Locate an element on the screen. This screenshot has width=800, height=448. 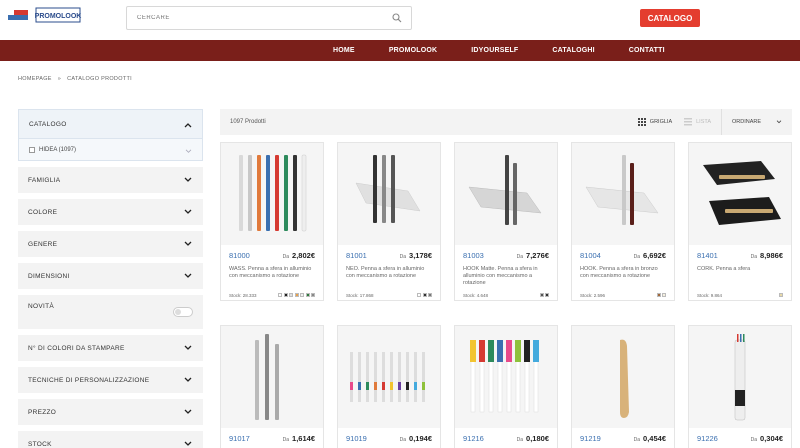
list-icon is located at coordinates (688, 122).